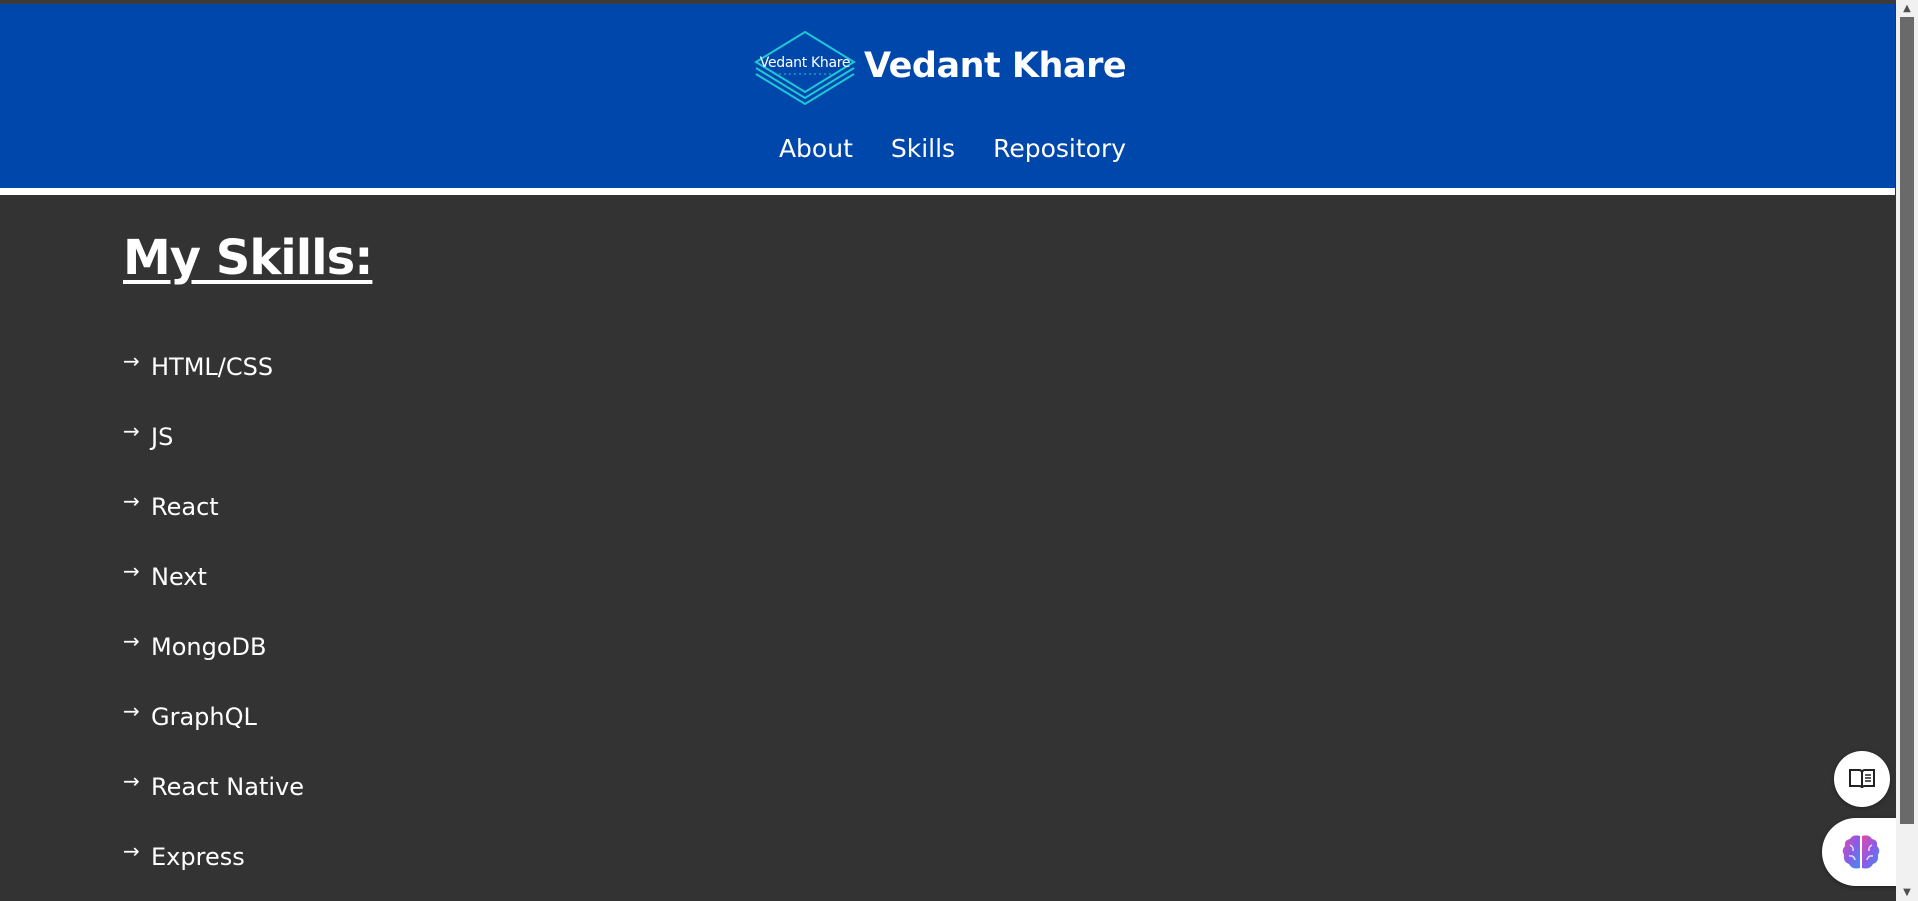  I want to click on brand: Vedant Khare Vedant Khare, so click(939, 68).